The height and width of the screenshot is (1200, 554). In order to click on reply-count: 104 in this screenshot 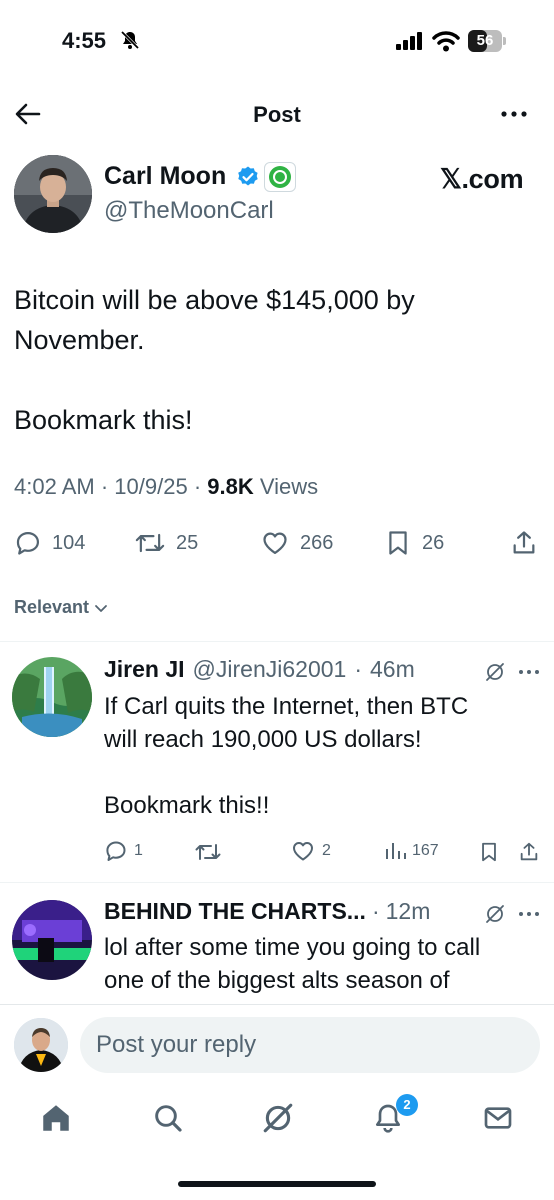, I will do `click(69, 542)`.